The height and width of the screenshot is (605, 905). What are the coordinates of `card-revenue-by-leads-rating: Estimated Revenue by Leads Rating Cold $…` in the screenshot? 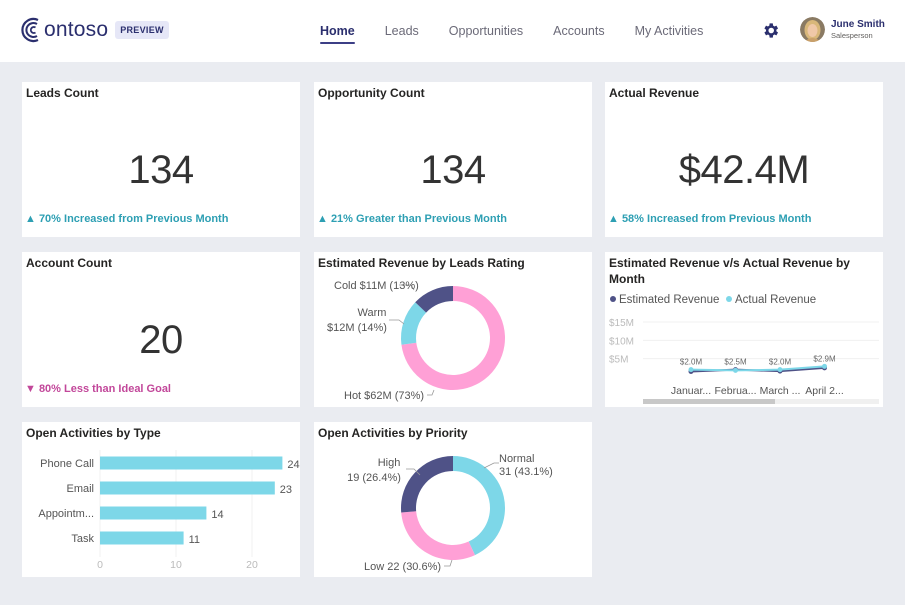 It's located at (453, 329).